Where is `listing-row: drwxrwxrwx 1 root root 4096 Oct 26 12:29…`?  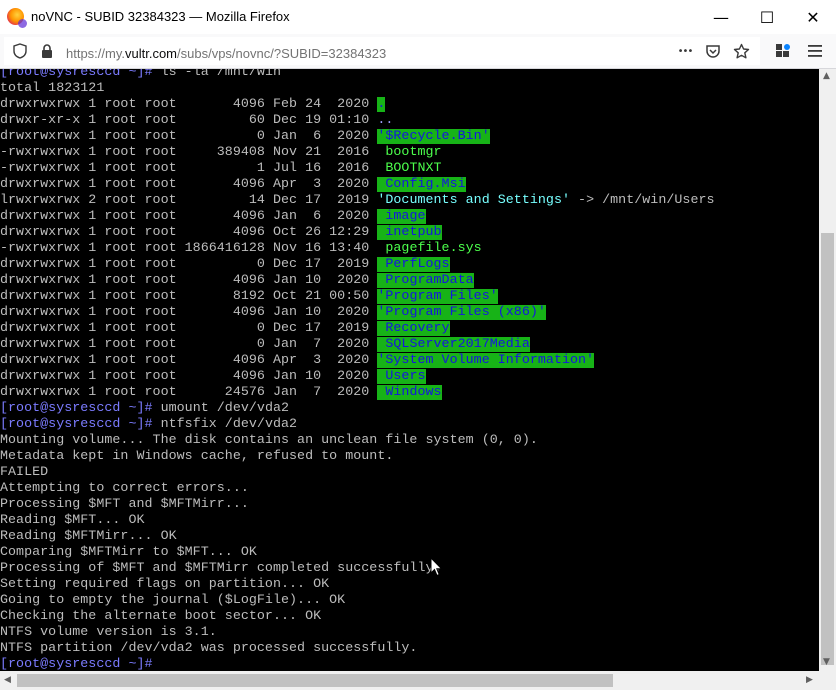 listing-row: drwxrwxrwx 1 root root 4096 Oct 26 12:29… is located at coordinates (409, 233).